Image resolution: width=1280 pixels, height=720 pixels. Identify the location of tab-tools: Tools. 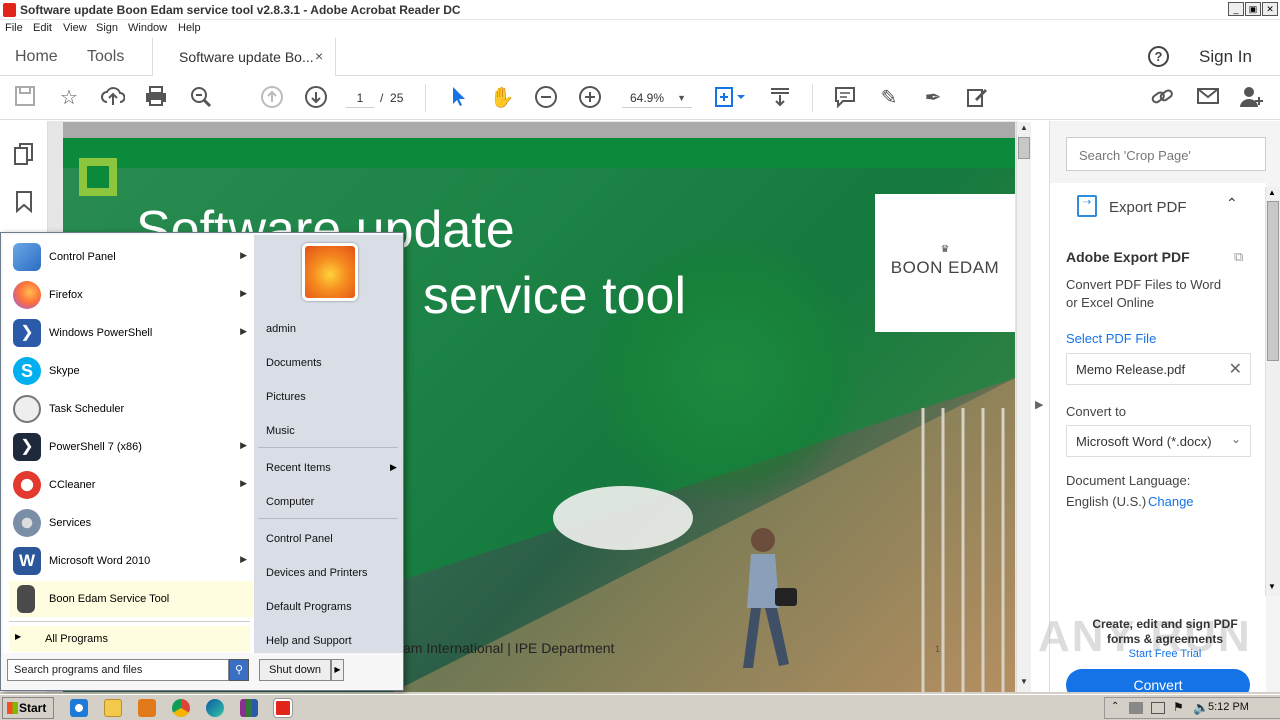
(105, 57).